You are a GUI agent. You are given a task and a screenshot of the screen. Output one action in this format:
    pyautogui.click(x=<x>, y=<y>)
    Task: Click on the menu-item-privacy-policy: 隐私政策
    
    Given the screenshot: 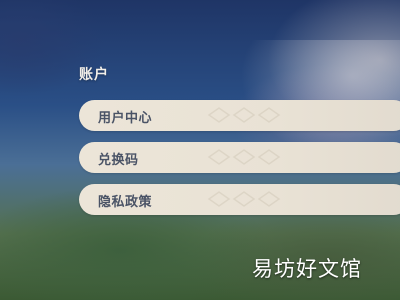 What is the action you would take?
    pyautogui.click(x=239, y=199)
    